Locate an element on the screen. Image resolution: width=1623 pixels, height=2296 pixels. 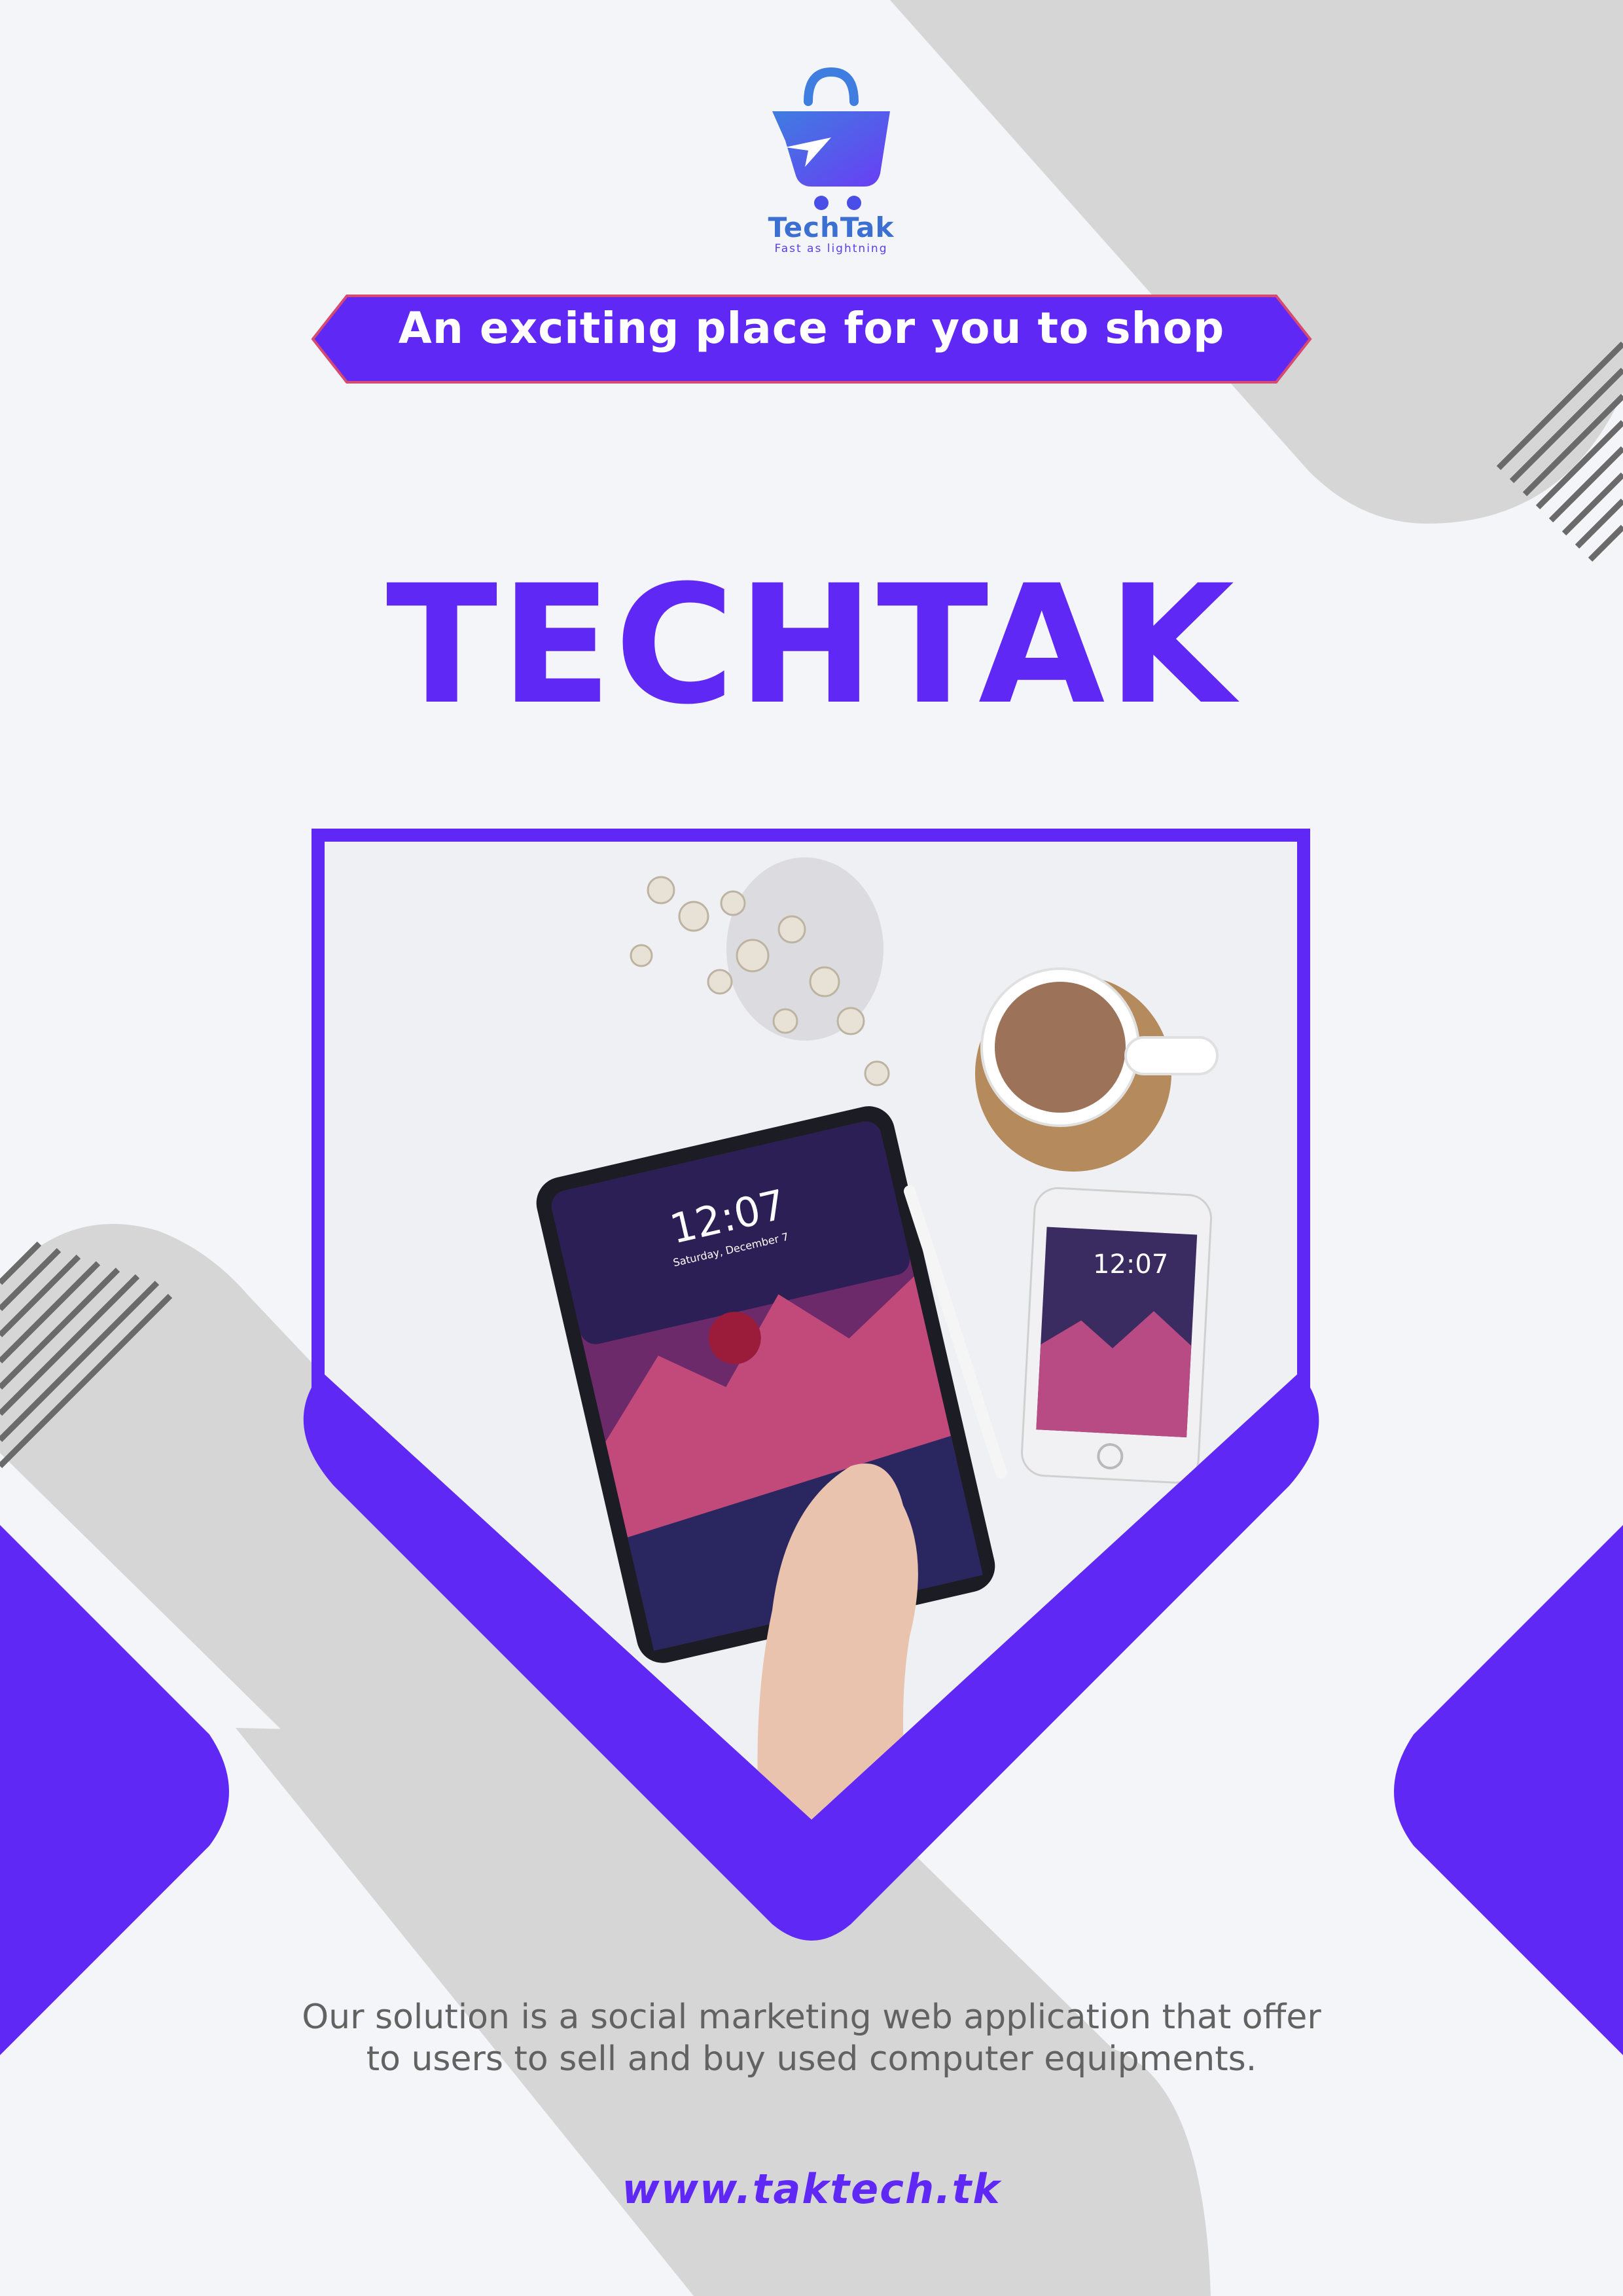
coffee is located at coordinates (1060, 1047).